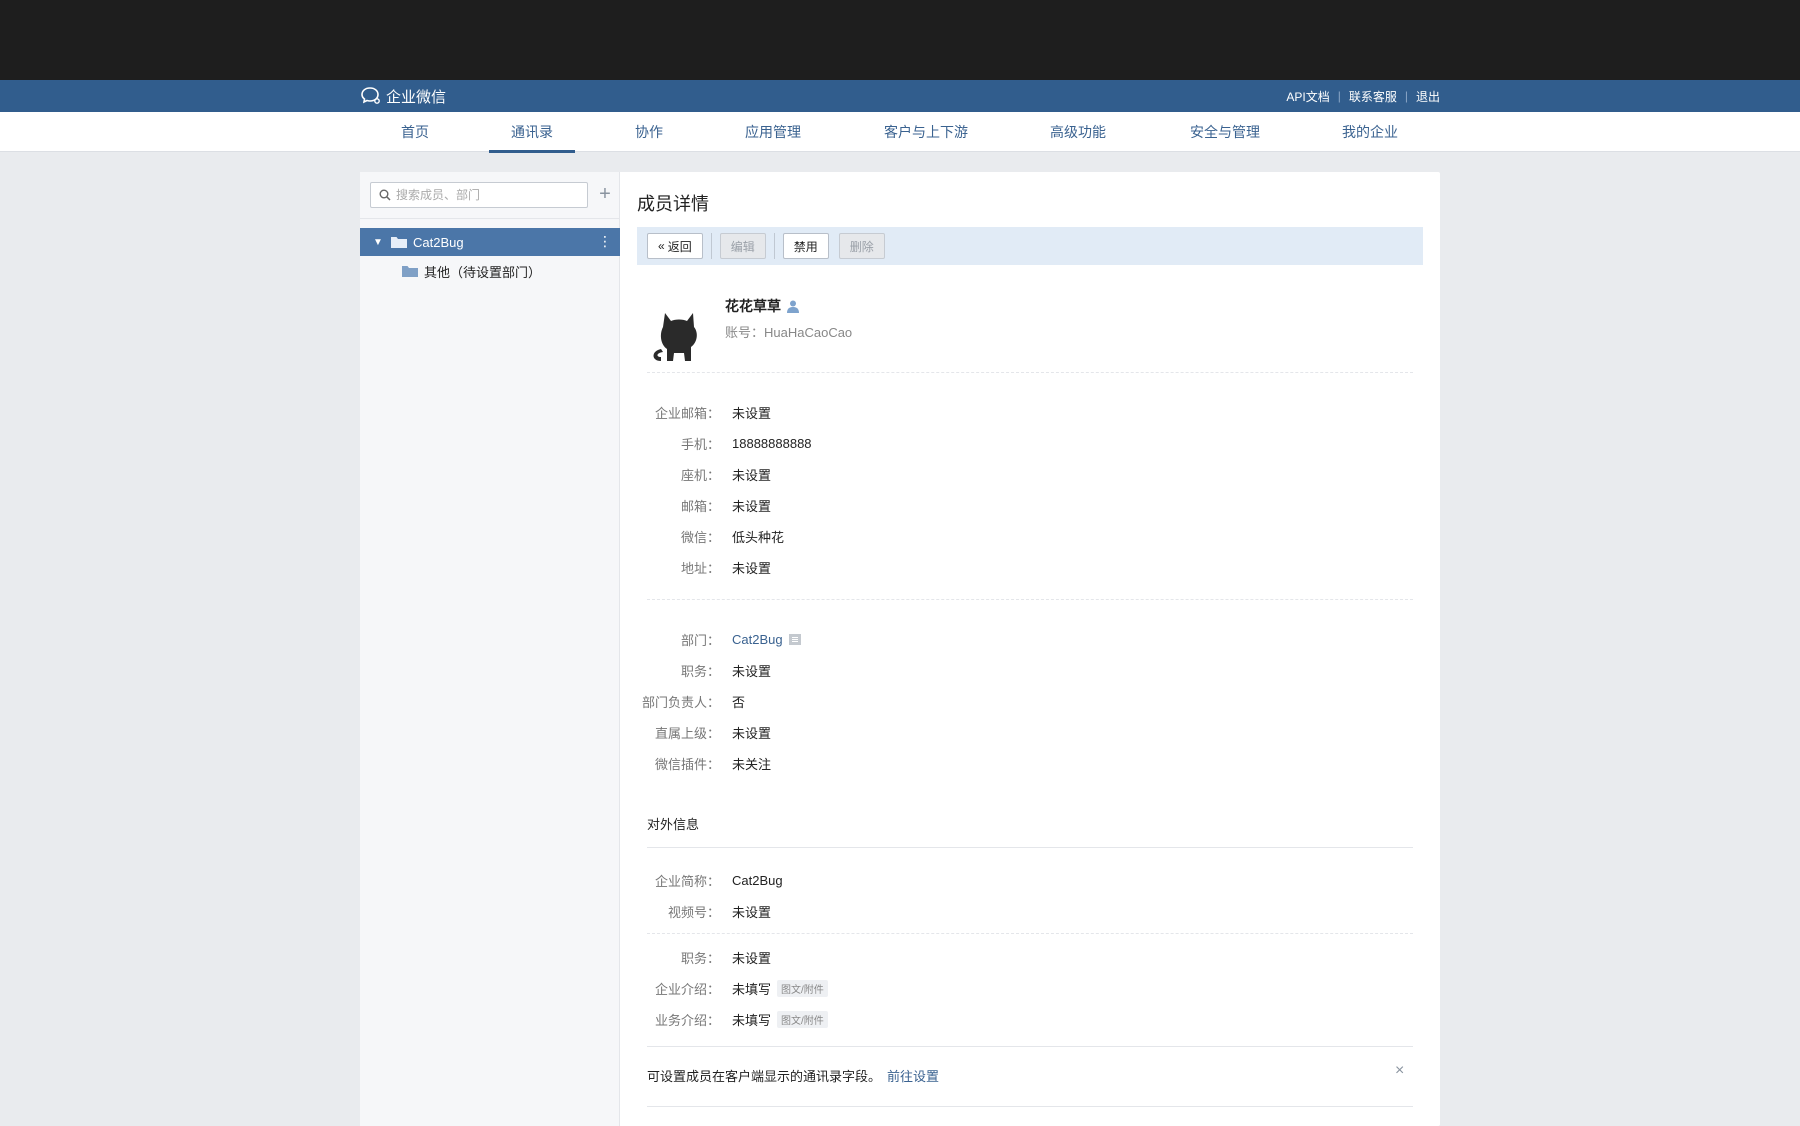  I want to click on tree-item-other: 其他（待设置部门）, so click(490, 271).